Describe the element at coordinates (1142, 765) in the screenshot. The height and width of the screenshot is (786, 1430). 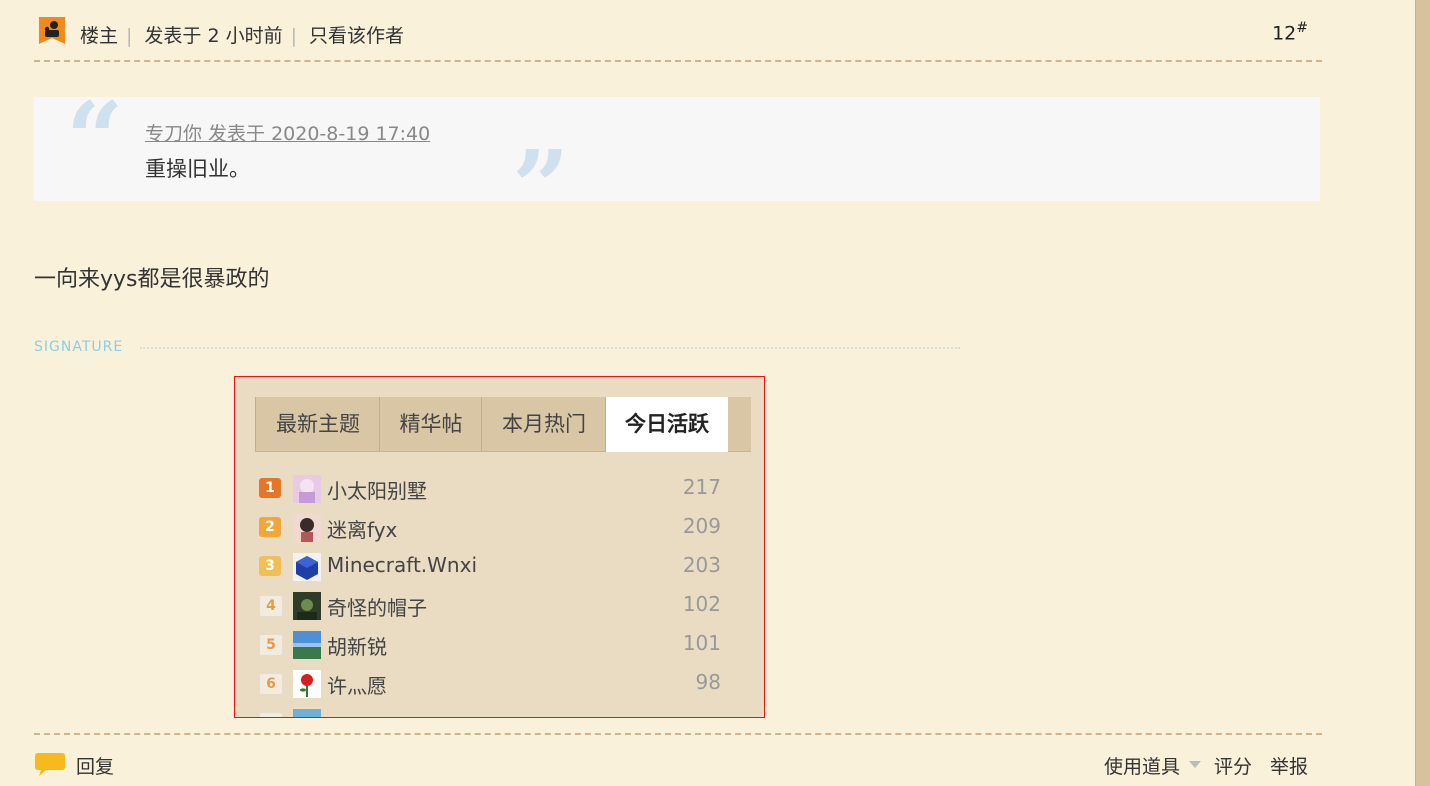
I see `use-tool-menu: 使用道具` at that location.